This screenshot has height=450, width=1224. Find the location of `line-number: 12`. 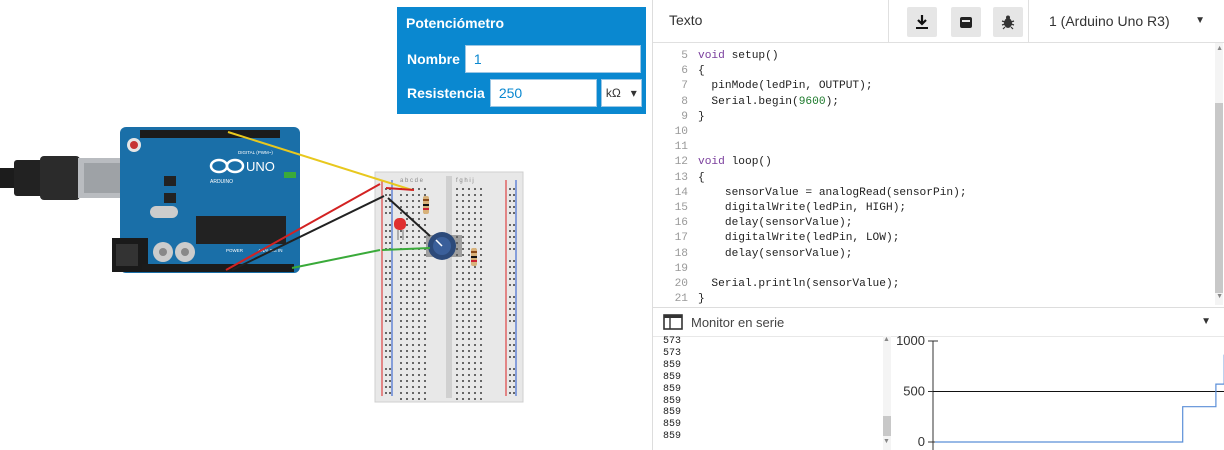

line-number: 12 is located at coordinates (681, 162).